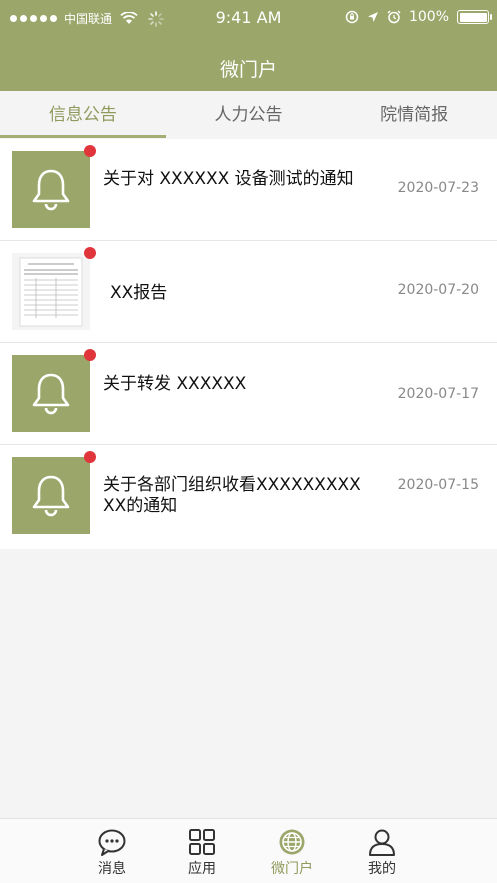 The width and height of the screenshot is (497, 883). I want to click on list-item: 关于各部门组织收看XXXXXXXXXXX的通知 2020-07-15, so click(248, 497).